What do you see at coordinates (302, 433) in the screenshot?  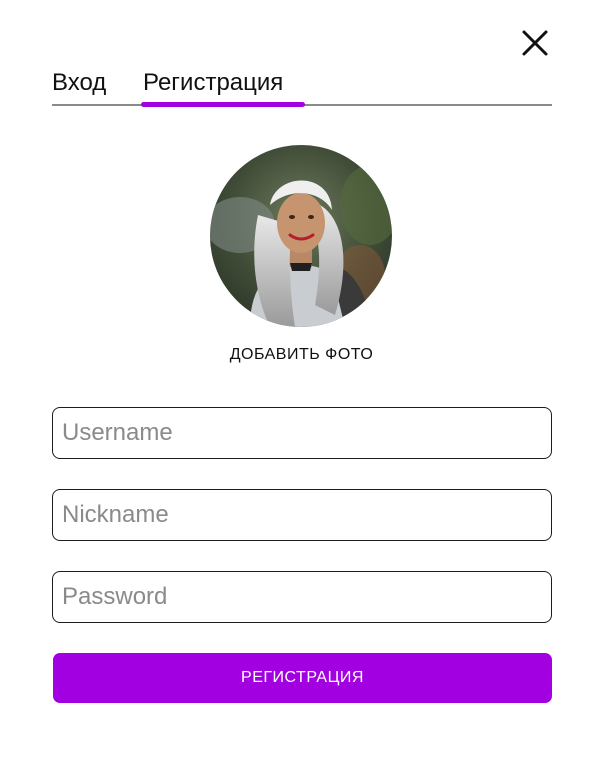 I see `username-input` at bounding box center [302, 433].